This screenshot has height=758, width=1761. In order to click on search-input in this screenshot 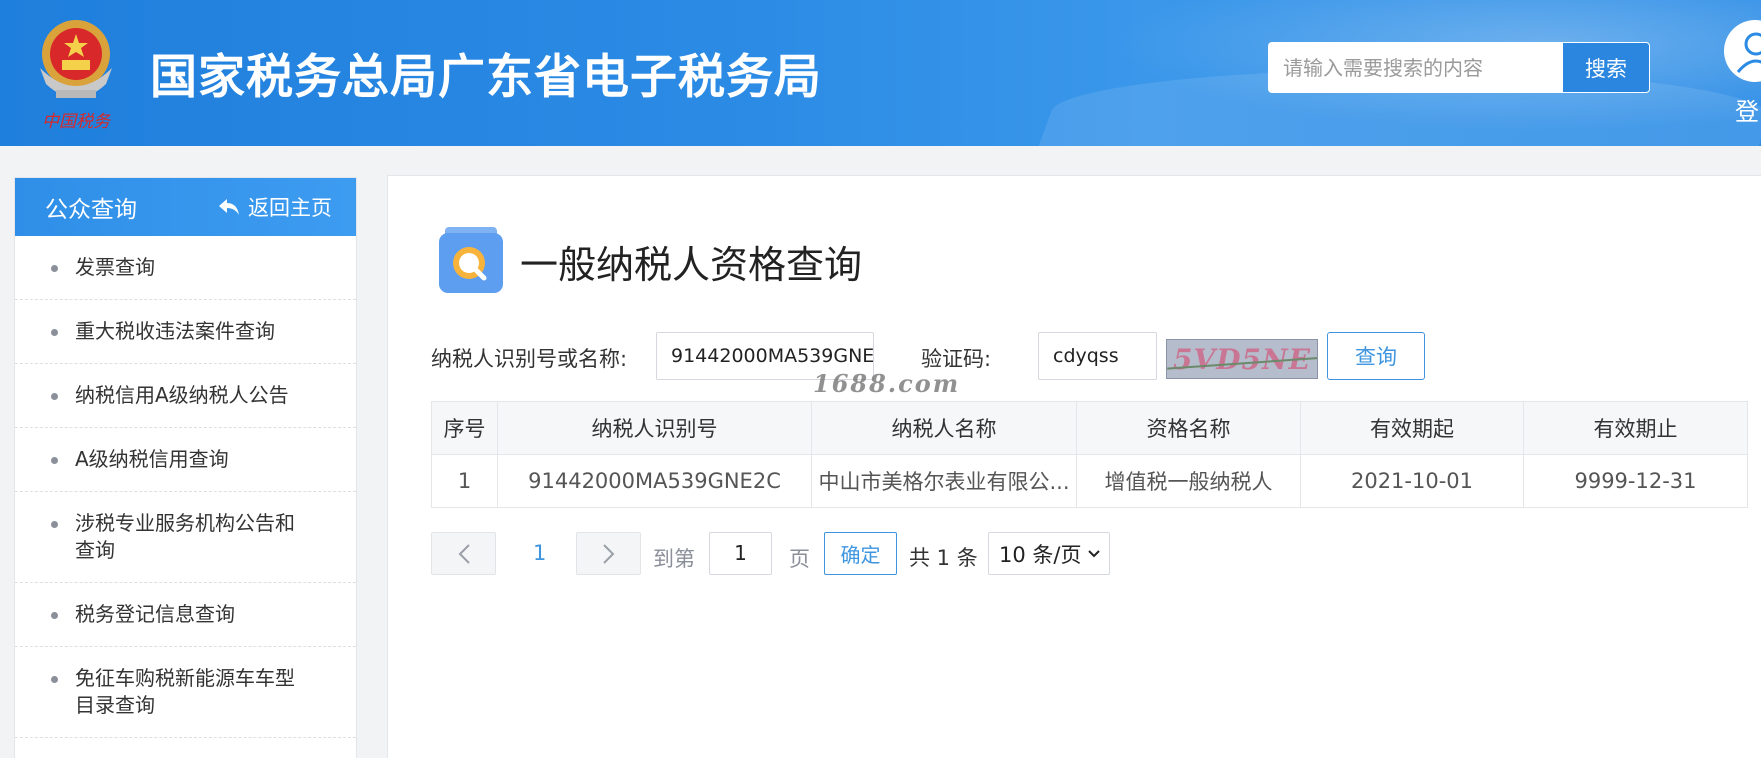, I will do `click(1415, 67)`.